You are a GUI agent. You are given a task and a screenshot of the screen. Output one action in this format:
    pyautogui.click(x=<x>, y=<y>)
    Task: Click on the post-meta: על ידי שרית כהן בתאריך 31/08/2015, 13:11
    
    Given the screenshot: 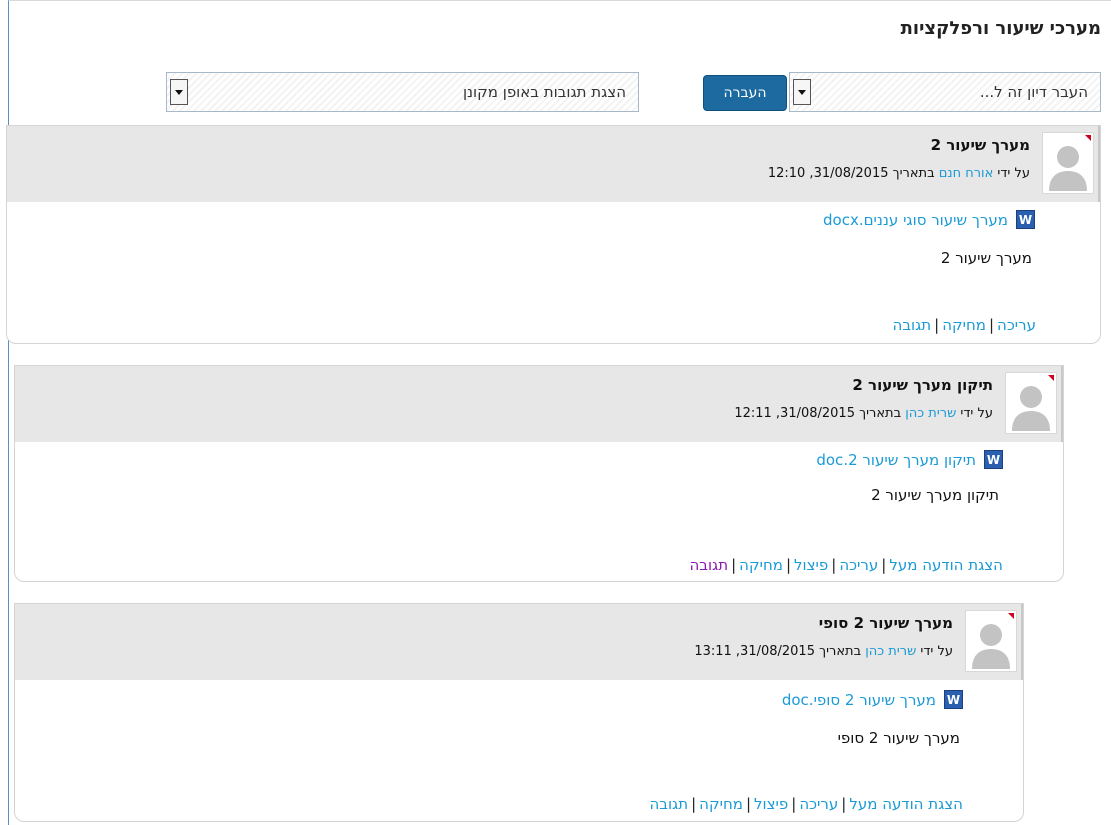 What is the action you would take?
    pyautogui.click(x=823, y=651)
    